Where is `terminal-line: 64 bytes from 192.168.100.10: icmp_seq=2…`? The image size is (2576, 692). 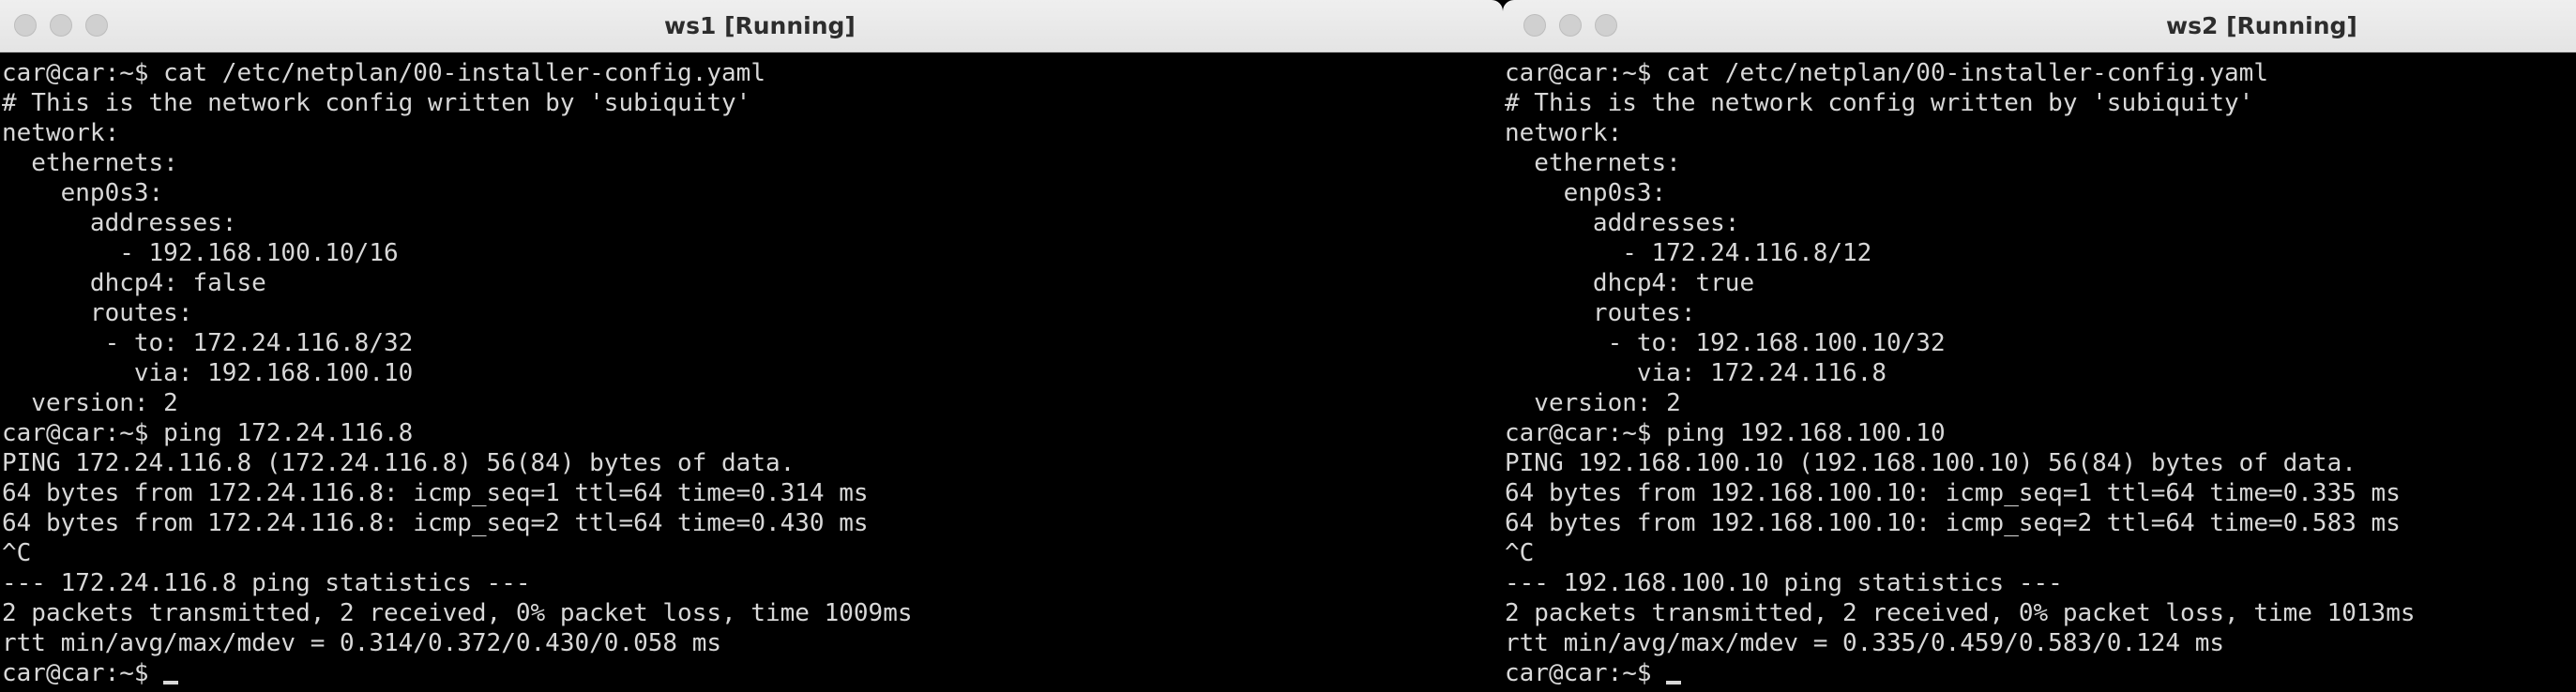
terminal-line: 64 bytes from 192.168.100.10: icmp_seq=2… is located at coordinates (1953, 523).